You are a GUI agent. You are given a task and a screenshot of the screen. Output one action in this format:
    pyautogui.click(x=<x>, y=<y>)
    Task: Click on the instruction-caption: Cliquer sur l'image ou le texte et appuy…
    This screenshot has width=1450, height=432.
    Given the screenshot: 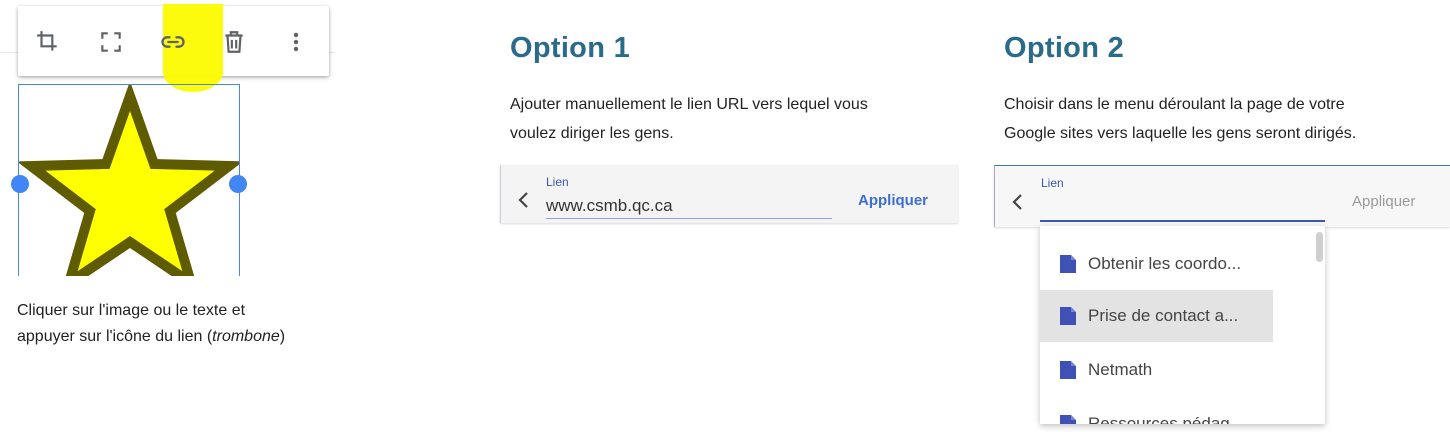 What is the action you would take?
    pyautogui.click(x=182, y=324)
    